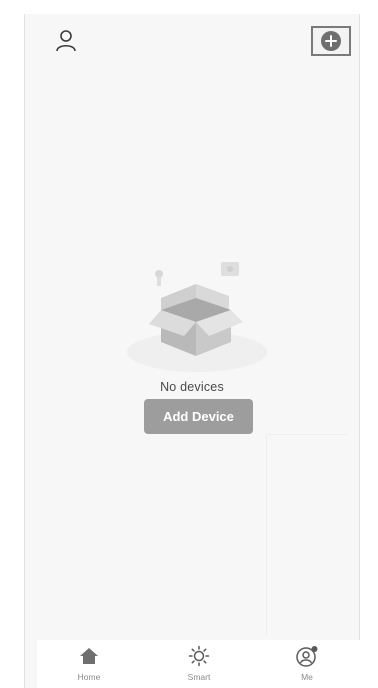  I want to click on plus-circle-icon, so click(331, 41).